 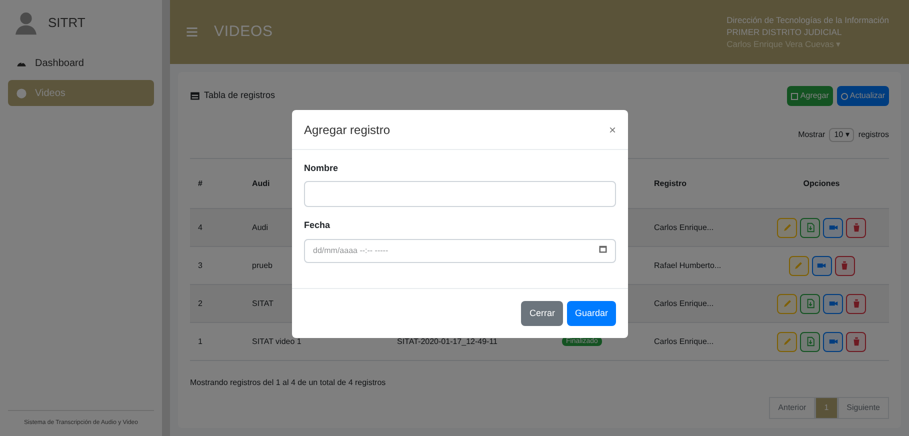 What do you see at coordinates (192, 32) in the screenshot?
I see `menu-icon` at bounding box center [192, 32].